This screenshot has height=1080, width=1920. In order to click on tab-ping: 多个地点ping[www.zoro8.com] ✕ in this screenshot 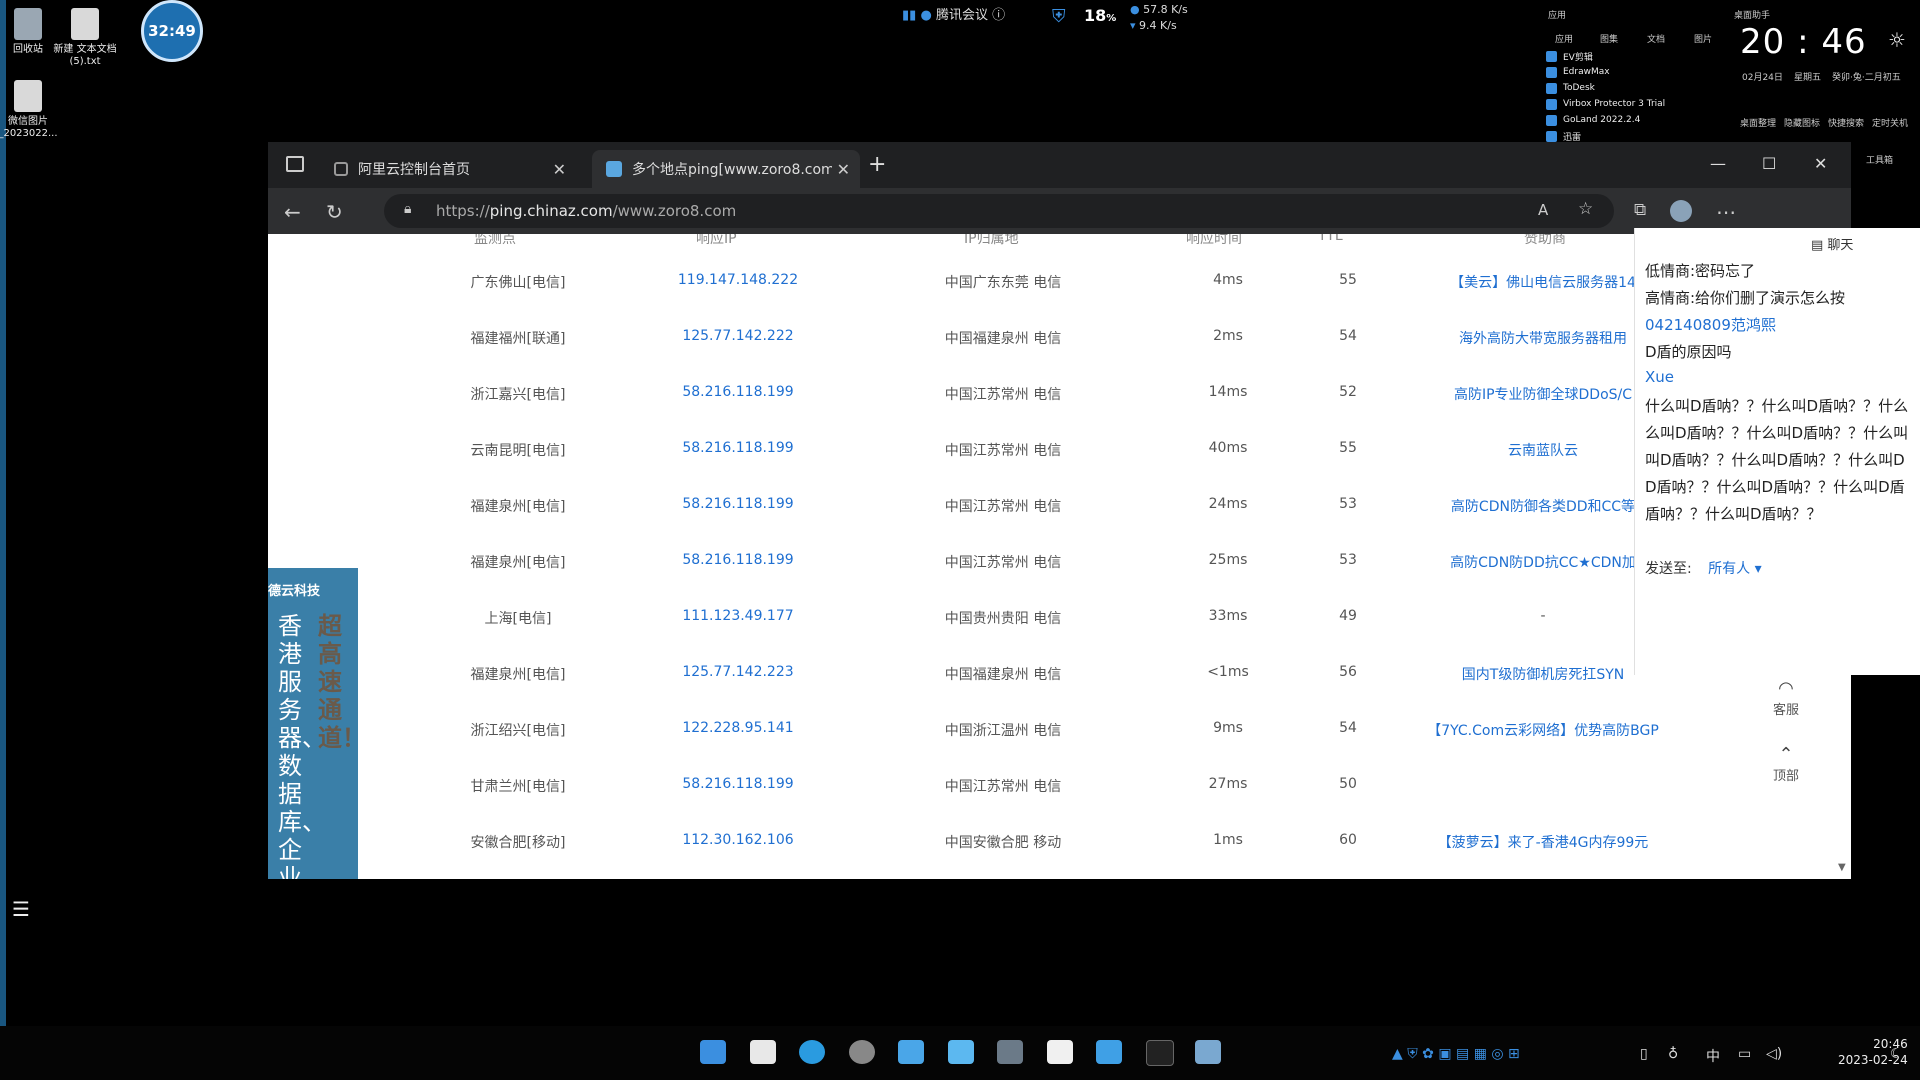, I will do `click(726, 169)`.